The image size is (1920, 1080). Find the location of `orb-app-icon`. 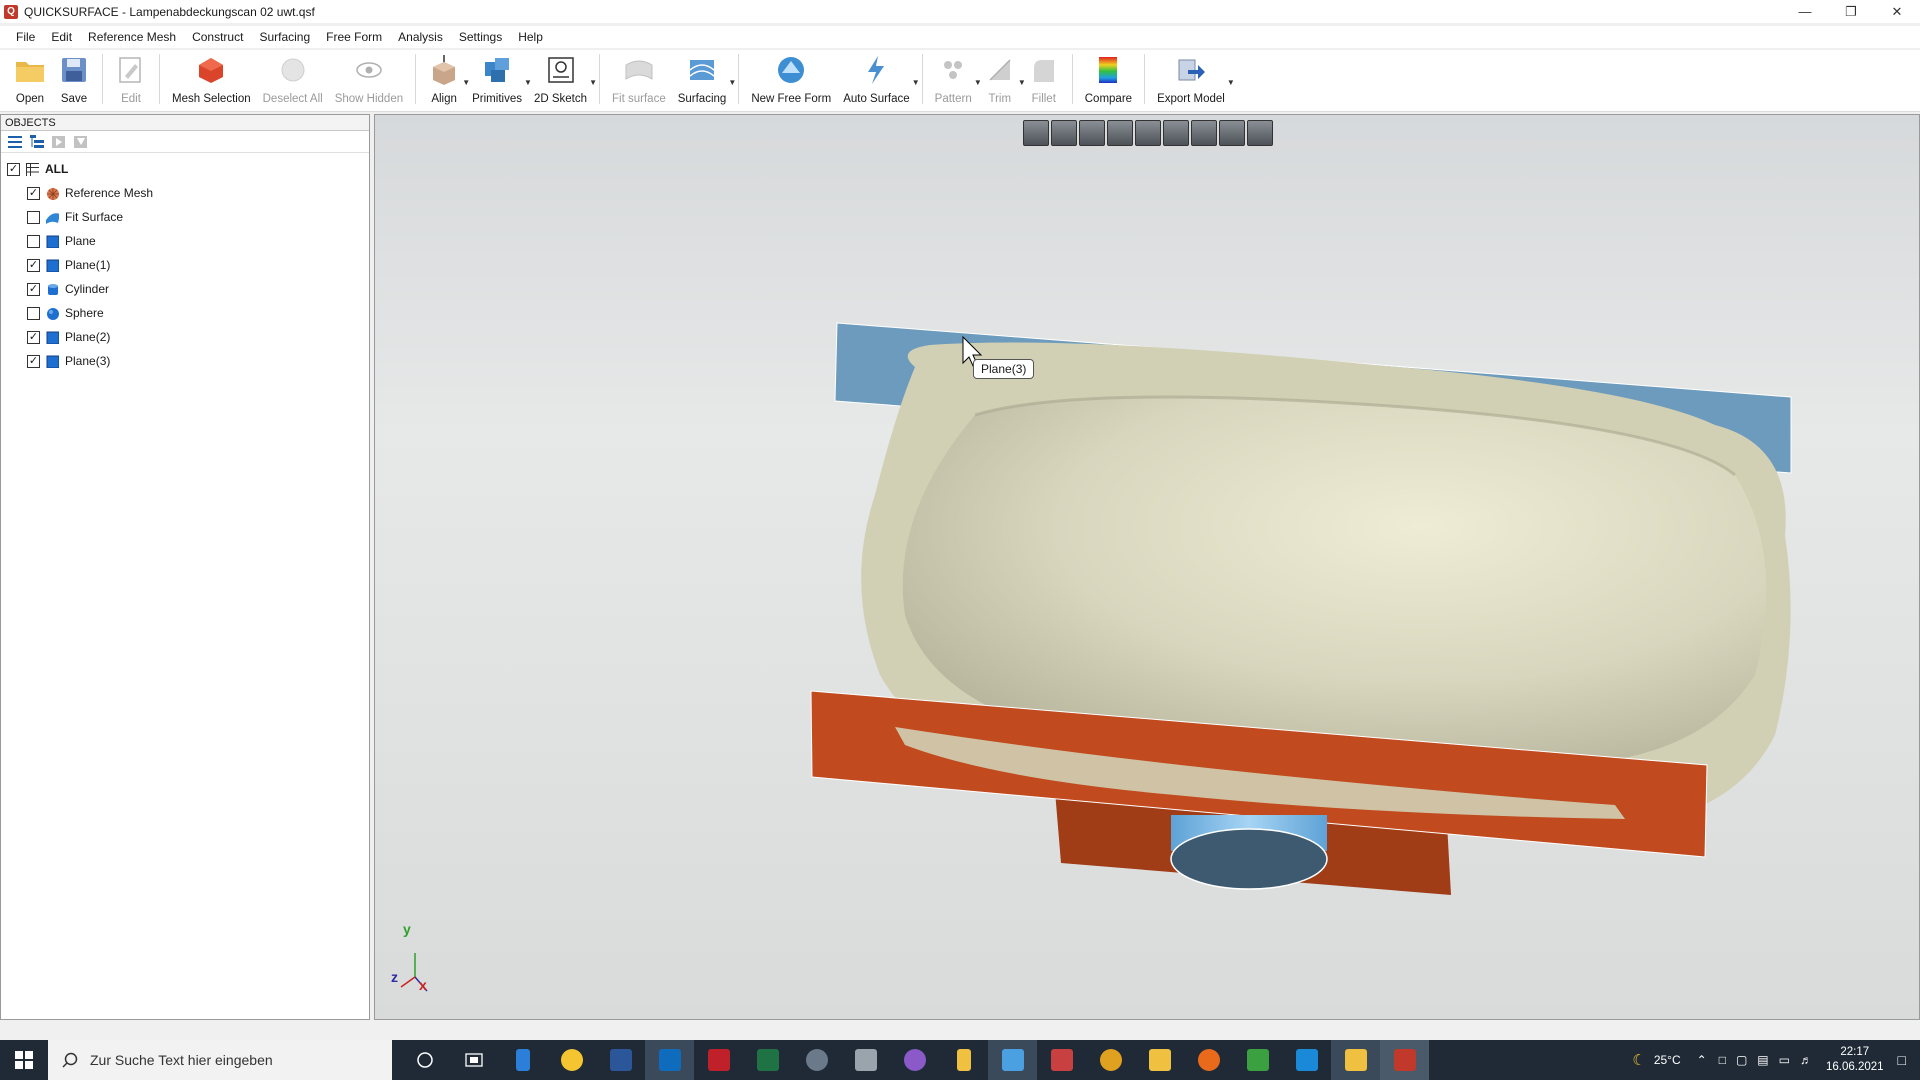

orb-app-icon is located at coordinates (914, 1060).